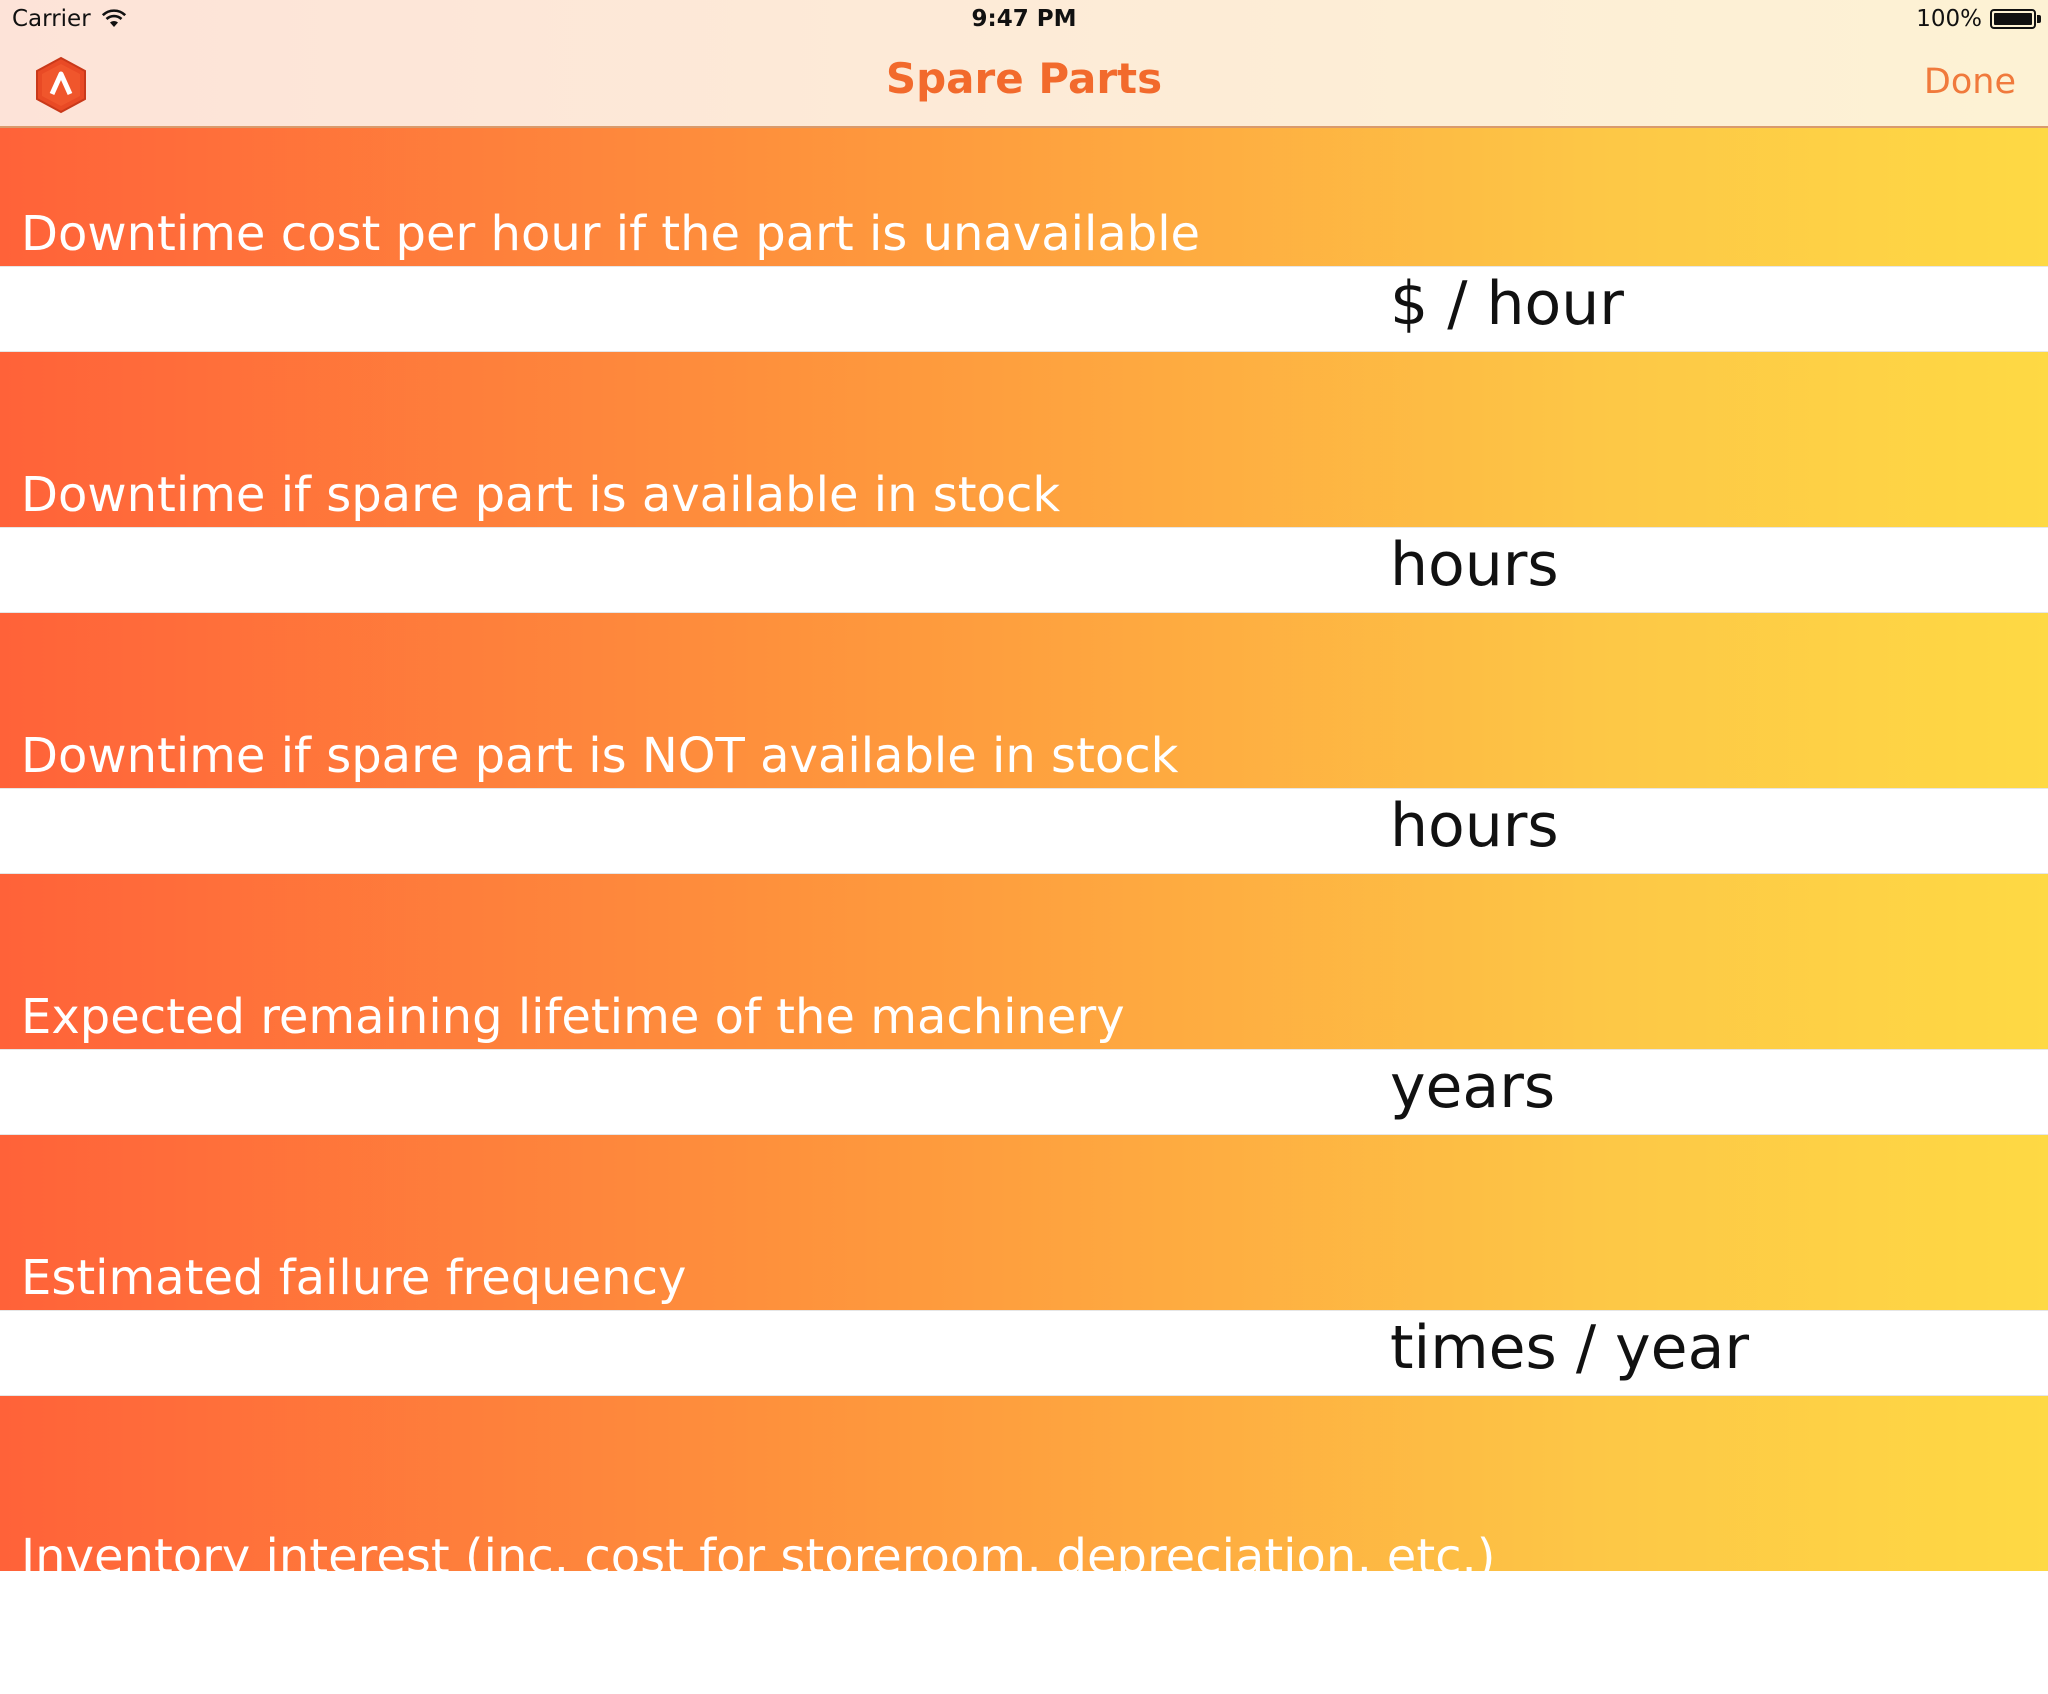  Describe the element at coordinates (354, 1278) in the screenshot. I see `field-label: Estimated failure frequency` at that location.